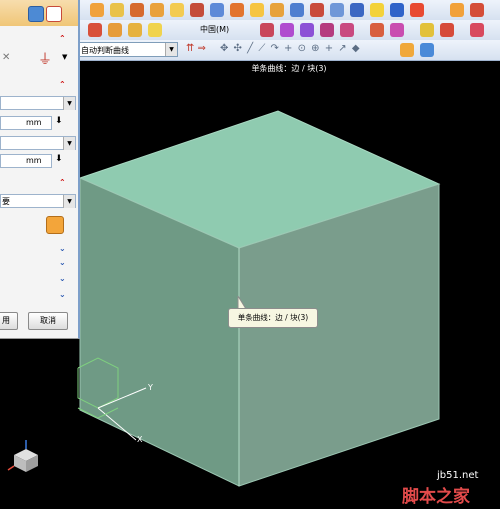 The height and width of the screenshot is (509, 500). What do you see at coordinates (150, 387) in the screenshot?
I see `axis-y-label: Y` at bounding box center [150, 387].